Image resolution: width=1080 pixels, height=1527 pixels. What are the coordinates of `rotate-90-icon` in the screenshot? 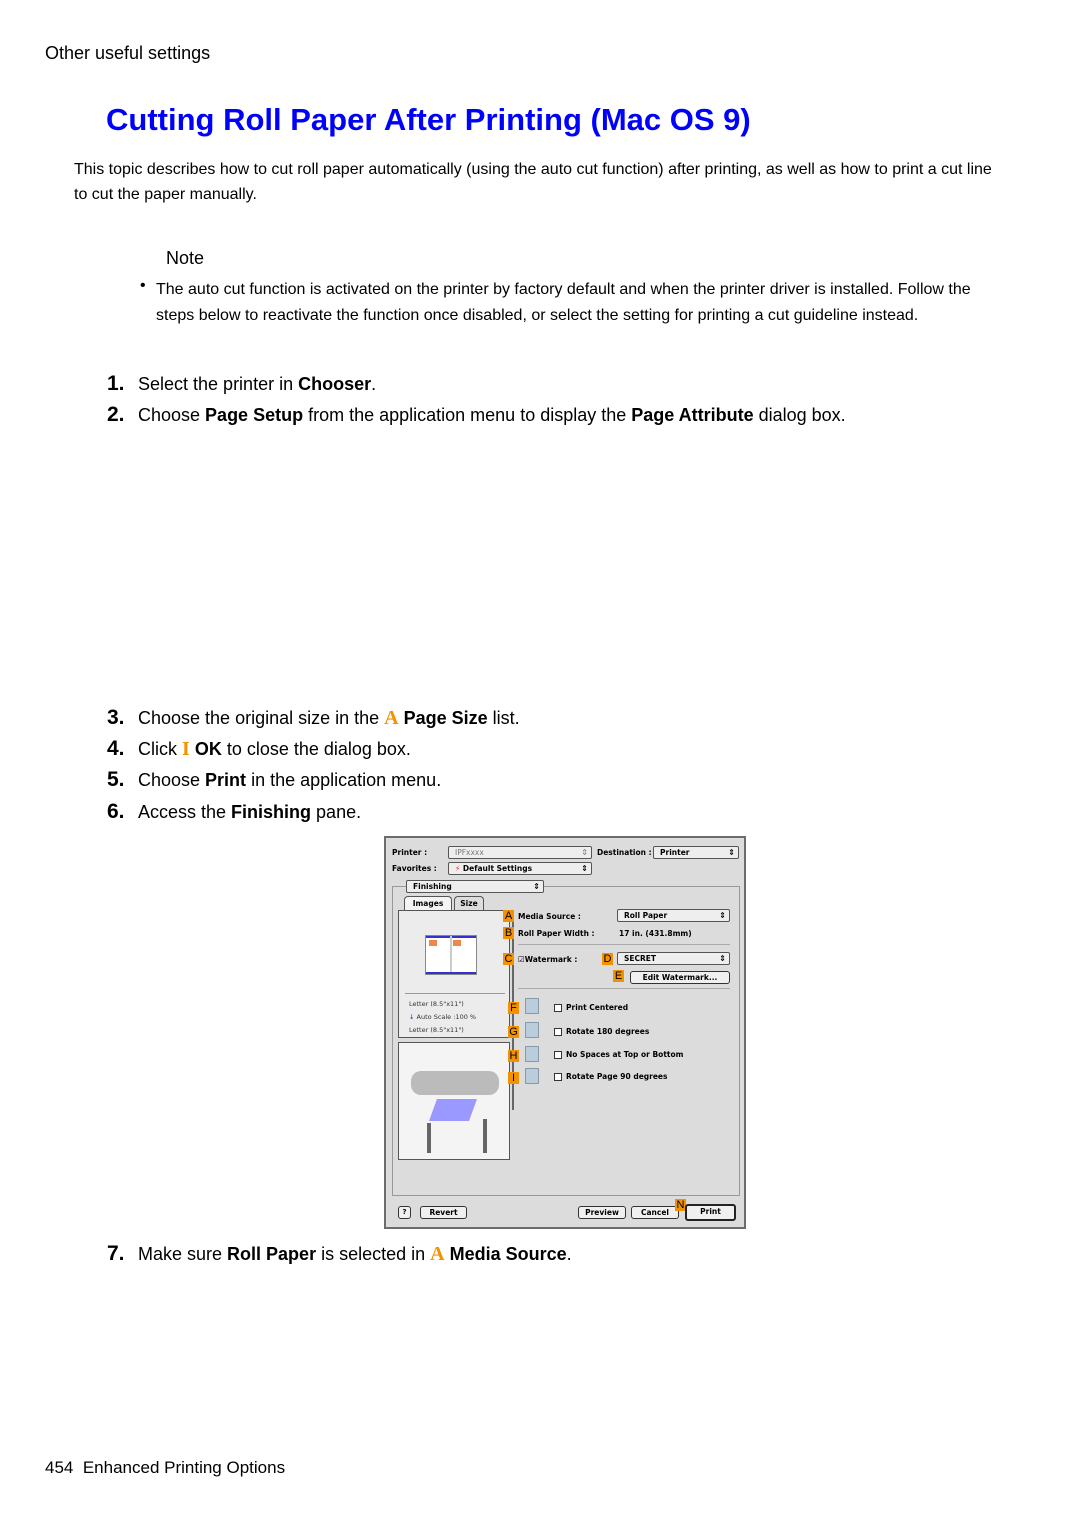 It's located at (532, 1076).